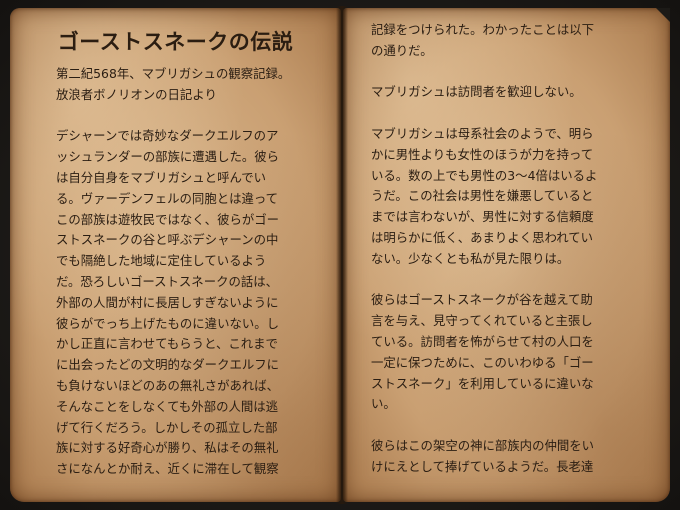  I want to click on text-line: 彼らはゴーストスネークが谷を越えて助, so click(482, 300).